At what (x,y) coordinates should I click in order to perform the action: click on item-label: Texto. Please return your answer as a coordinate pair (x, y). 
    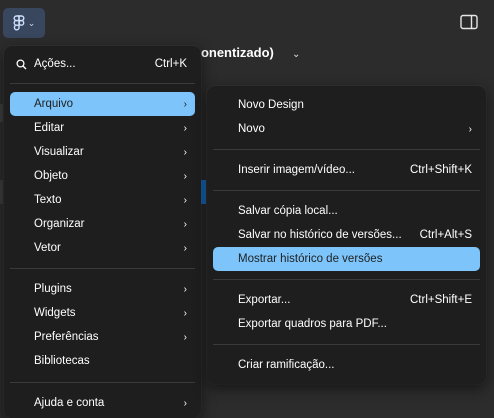
    Looking at the image, I should click on (48, 200).